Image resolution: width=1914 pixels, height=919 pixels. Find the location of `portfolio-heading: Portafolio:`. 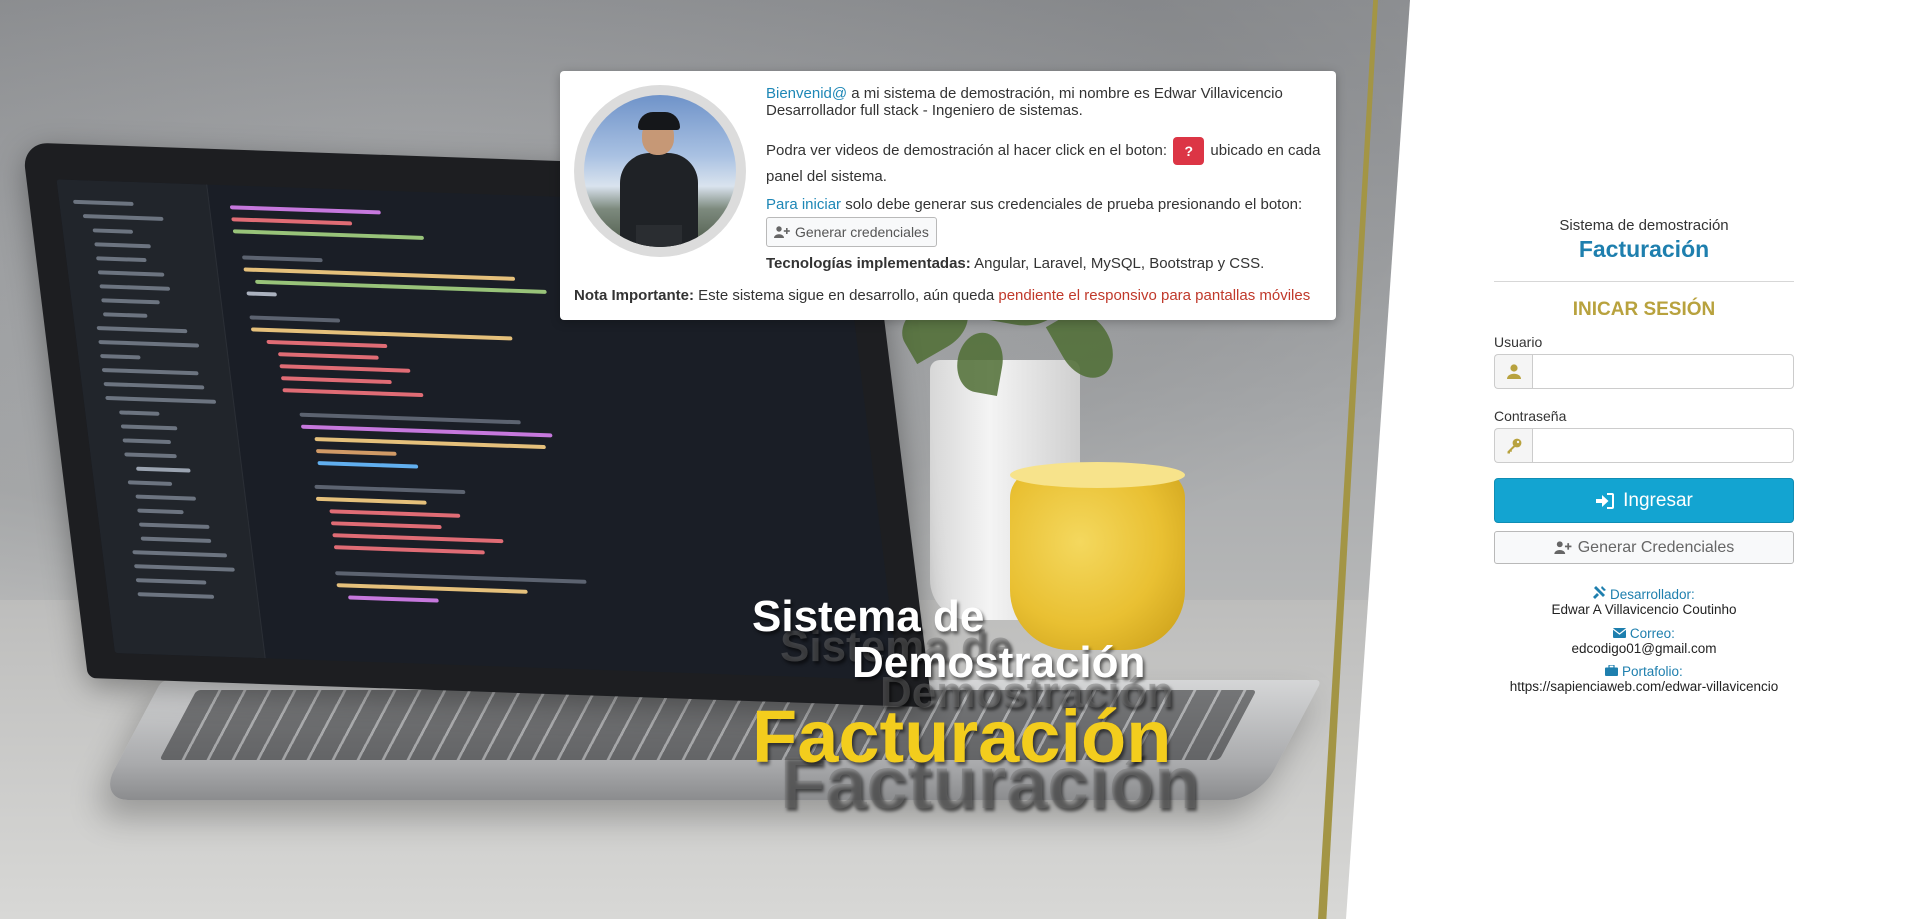

portfolio-heading: Portafolio: is located at coordinates (1644, 671).